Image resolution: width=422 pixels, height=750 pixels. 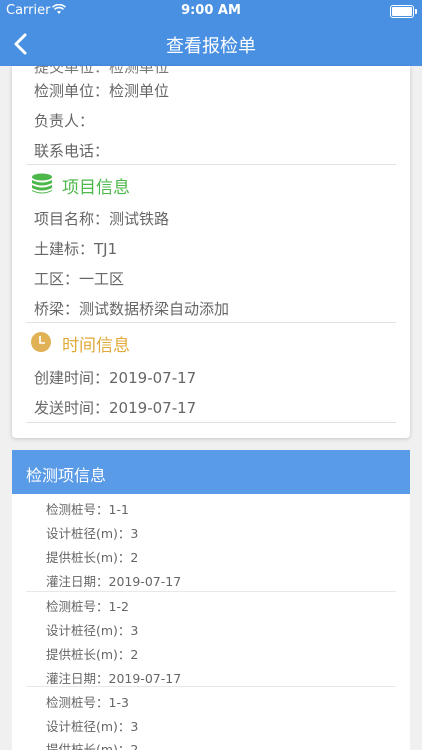 I want to click on responsible-person-row: 负责人：, so click(x=64, y=120).